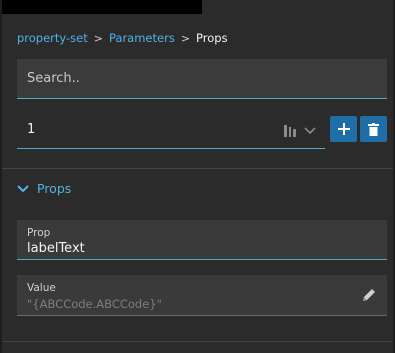  Describe the element at coordinates (41, 288) in the screenshot. I see `value-field-label: Value` at that location.